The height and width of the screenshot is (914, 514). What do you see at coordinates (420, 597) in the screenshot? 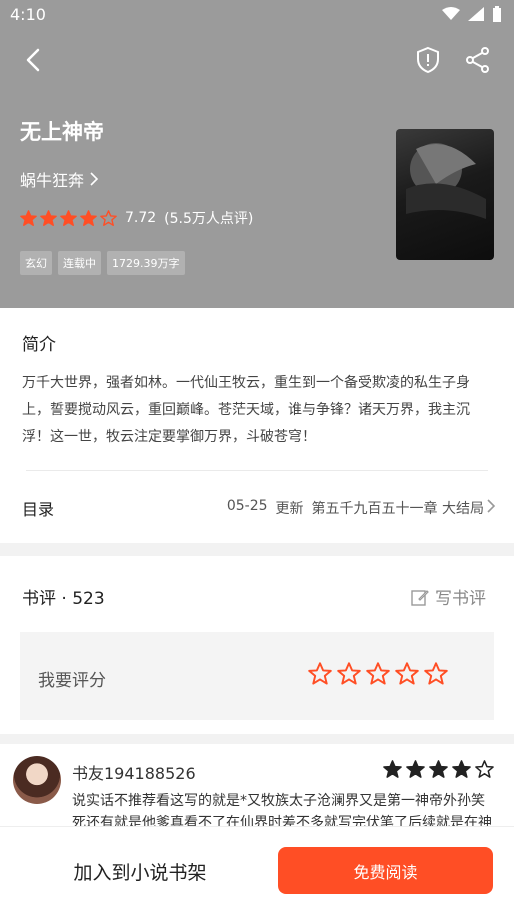
I see `edit-icon` at bounding box center [420, 597].